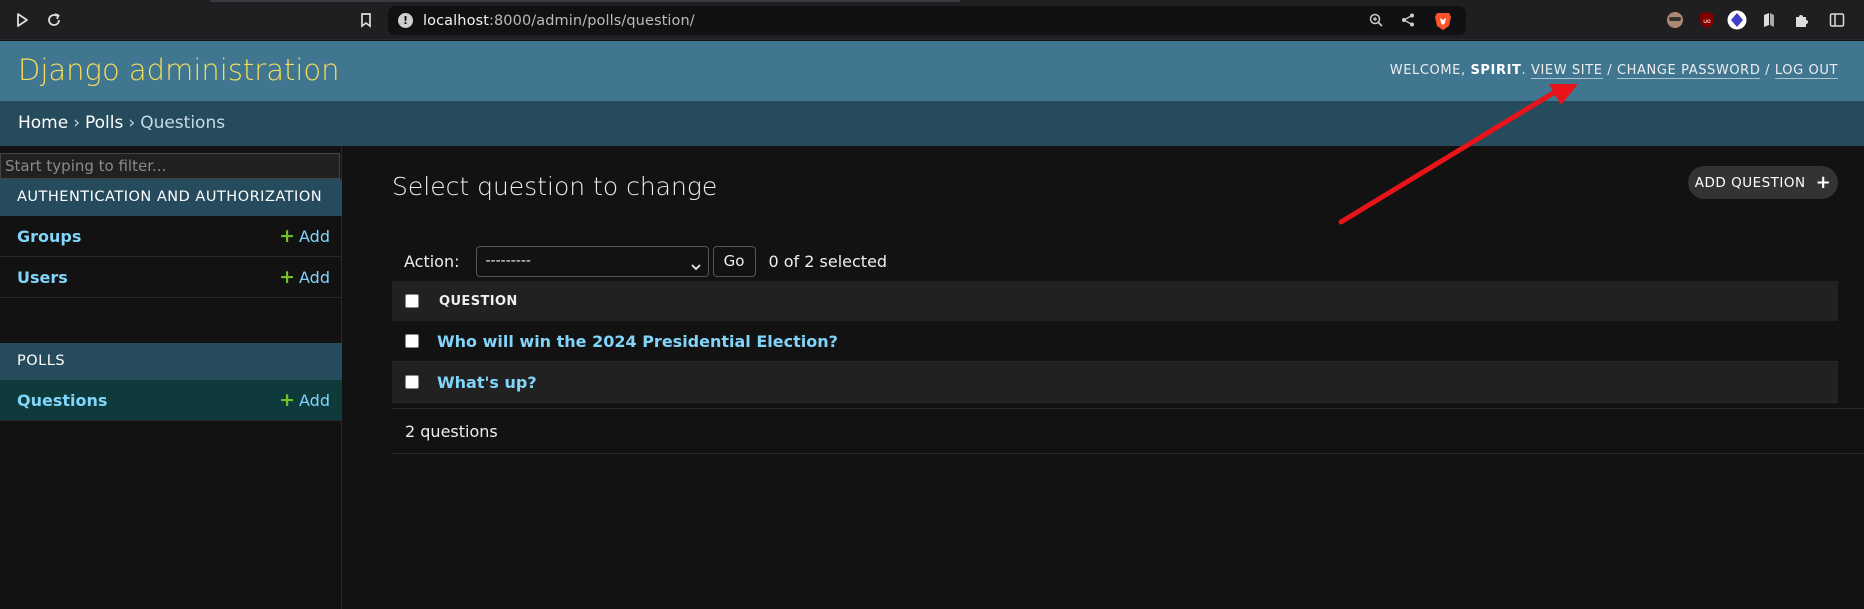 The height and width of the screenshot is (609, 1864). I want to click on svg-text: uo, so click(1707, 21).